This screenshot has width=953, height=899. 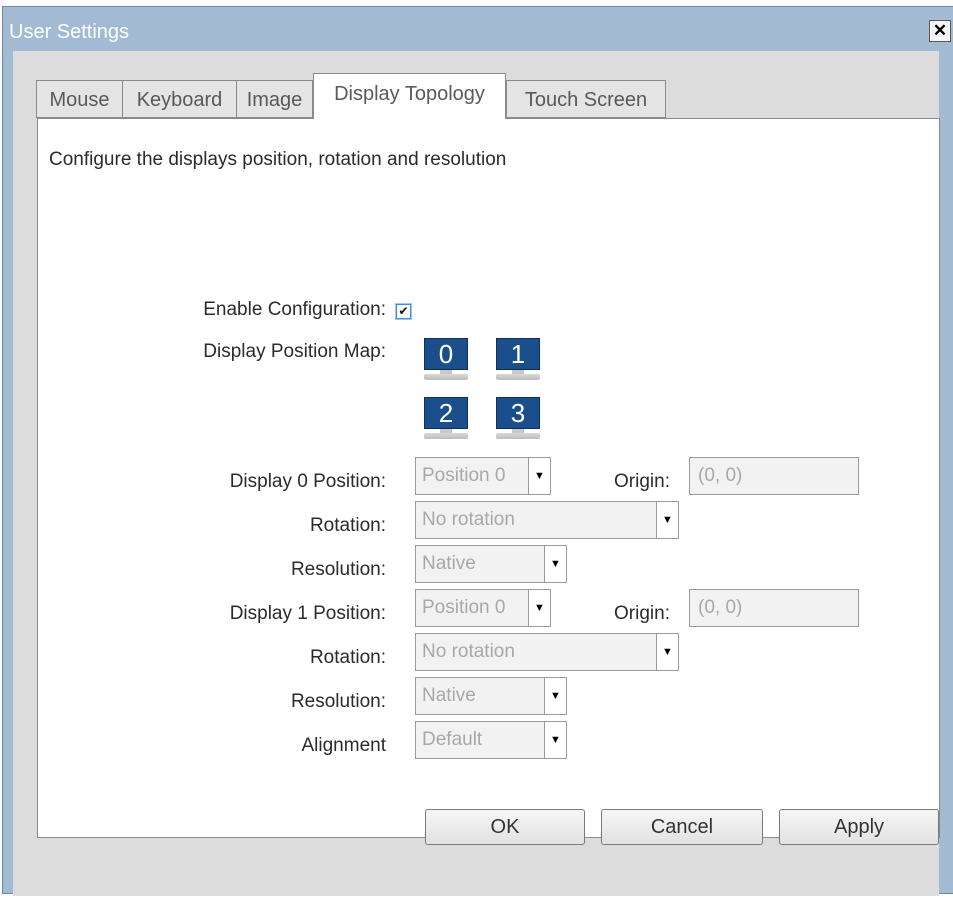 I want to click on display-0-resolution-select: Native ▼, so click(x=491, y=564).